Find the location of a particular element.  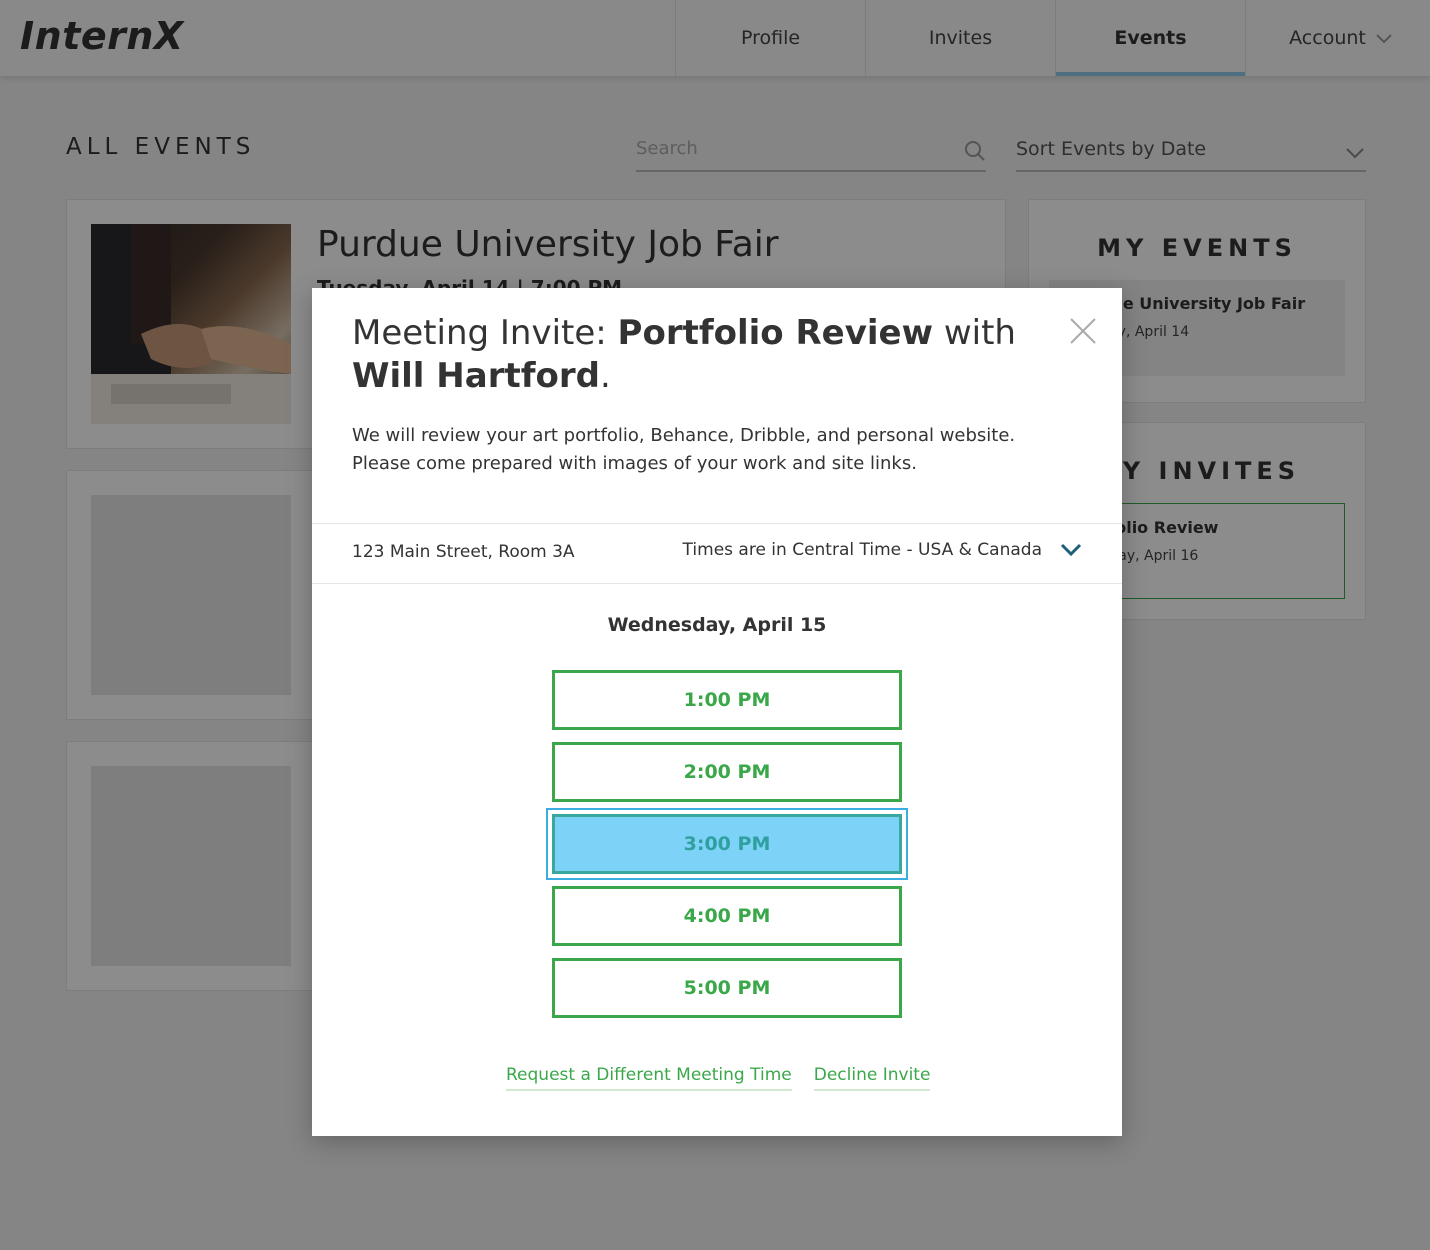

time-slot-2pm: 2:00 PM is located at coordinates (727, 772).